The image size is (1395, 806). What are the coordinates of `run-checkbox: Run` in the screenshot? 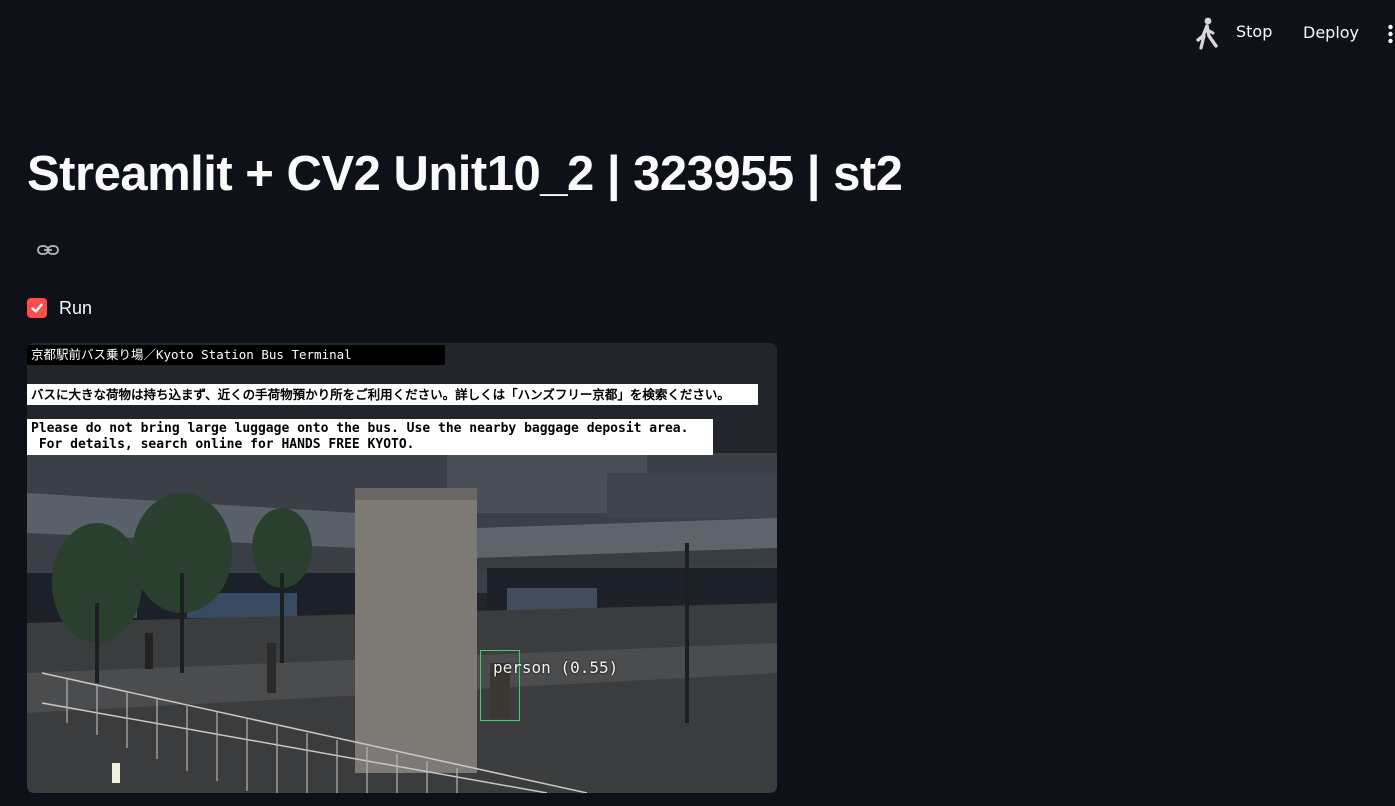 It's located at (59, 308).